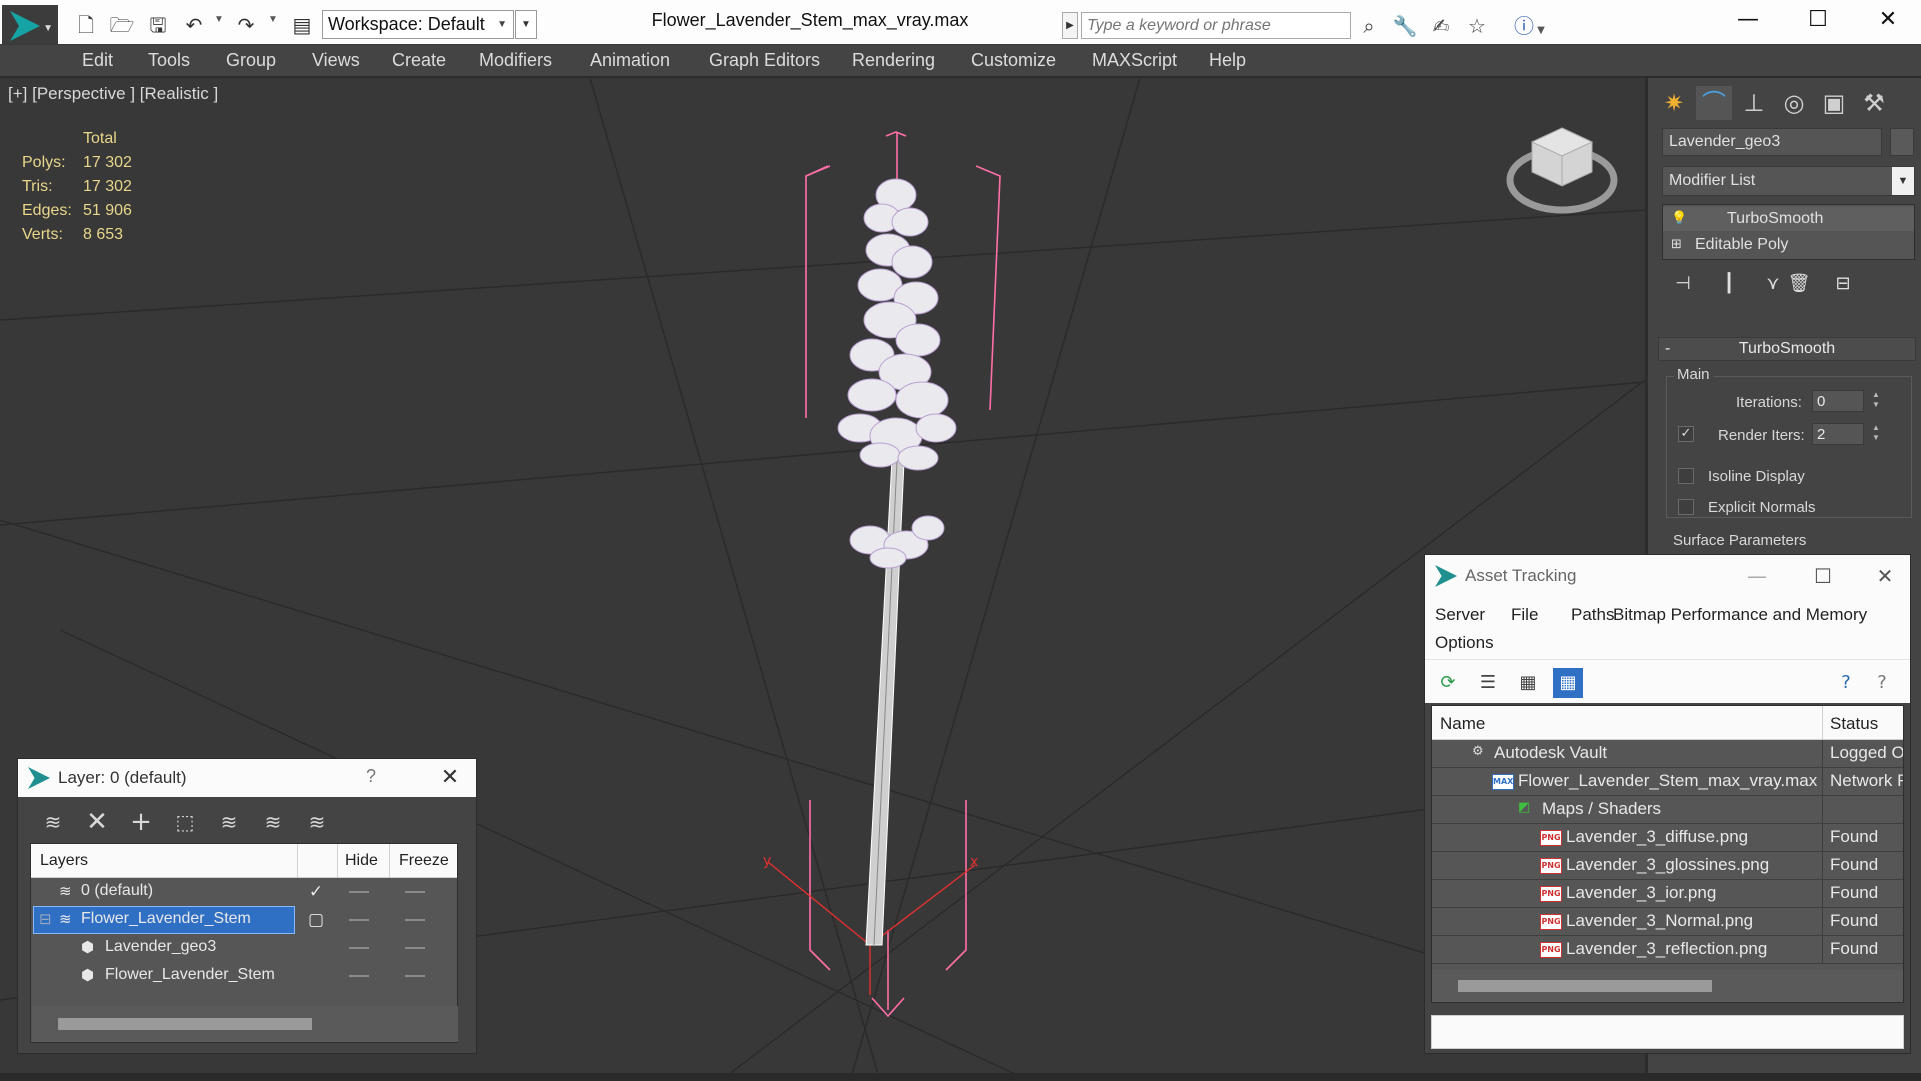  I want to click on viewport-label: [+] [Perspective ] [Realistic ], so click(113, 94).